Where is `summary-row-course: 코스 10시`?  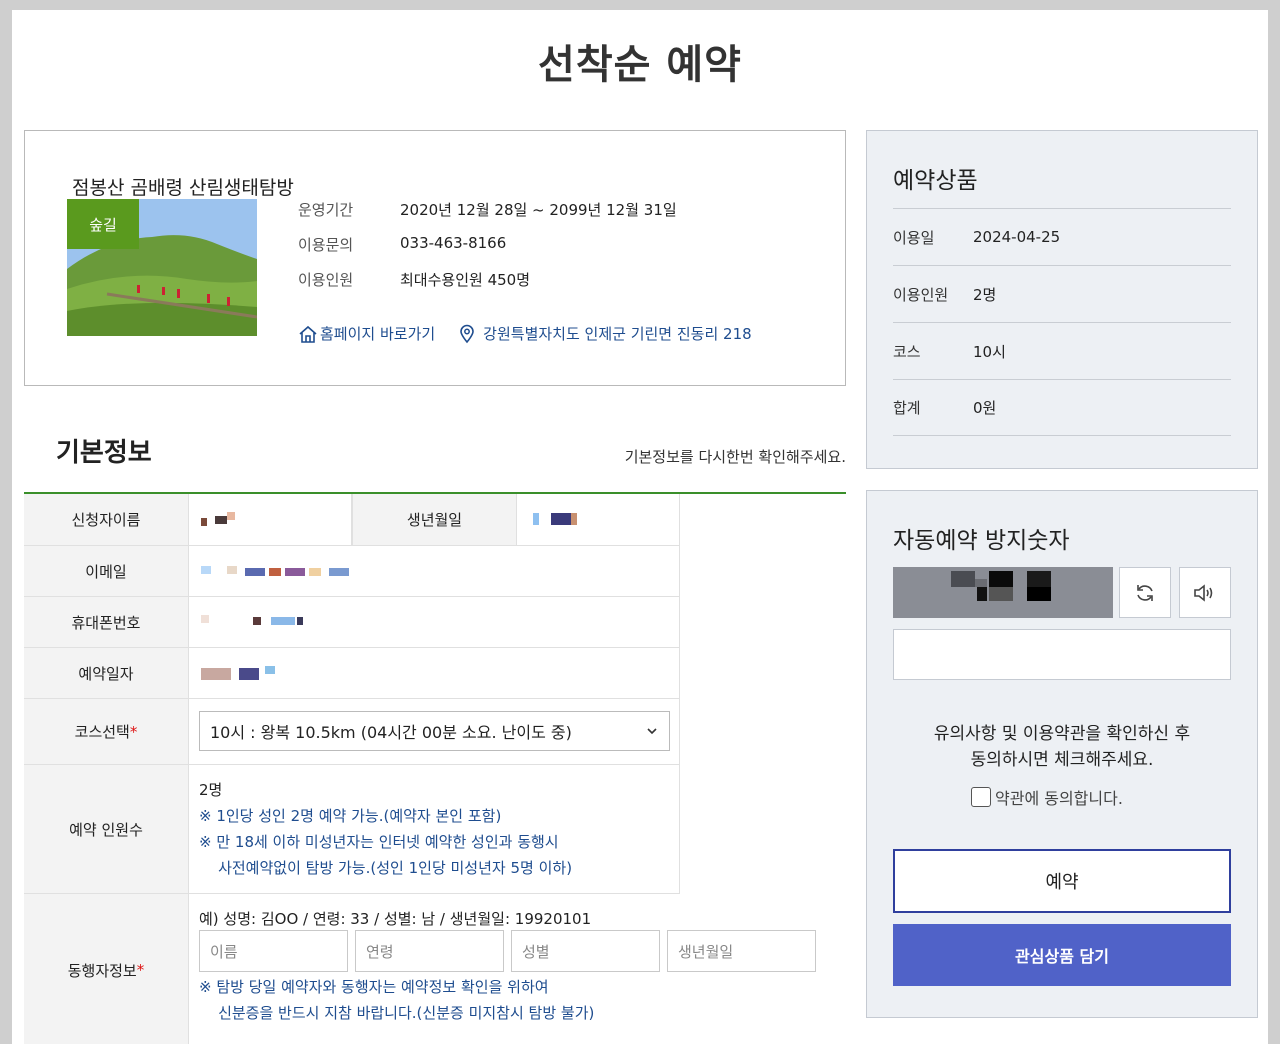
summary-row-course: 코스 10시 is located at coordinates (1062, 350).